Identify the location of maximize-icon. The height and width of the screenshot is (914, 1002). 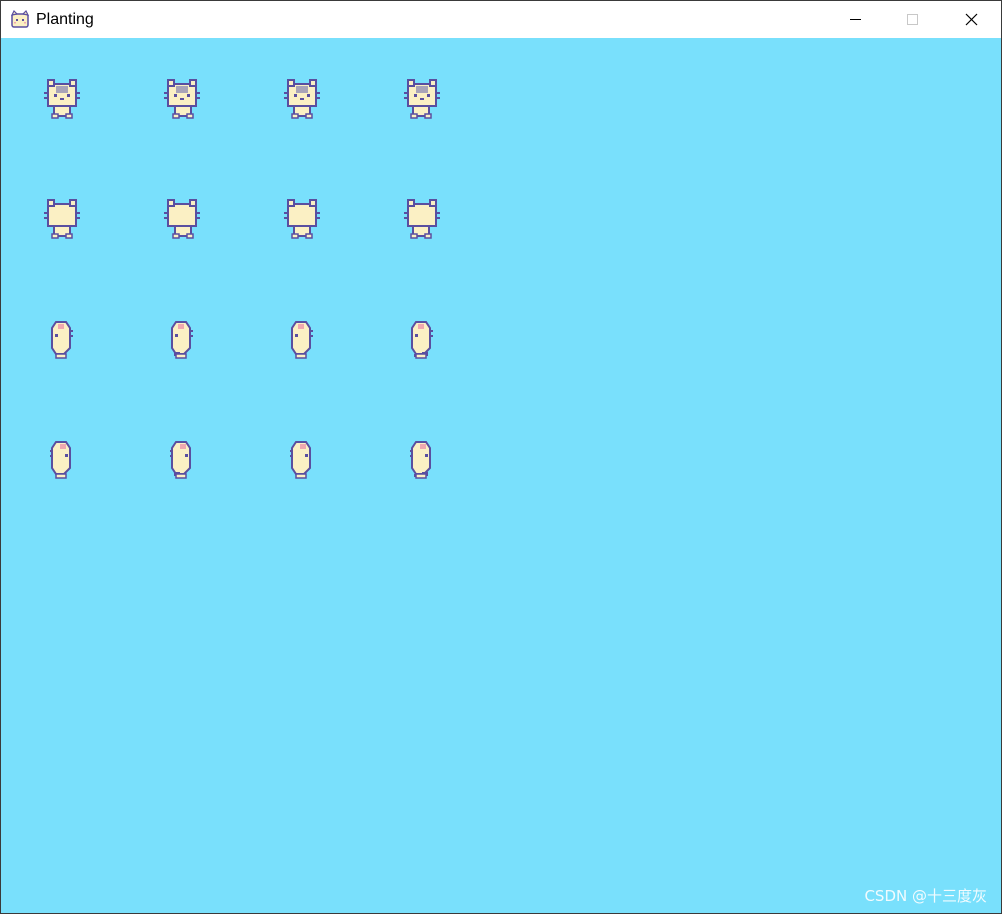
(912, 19).